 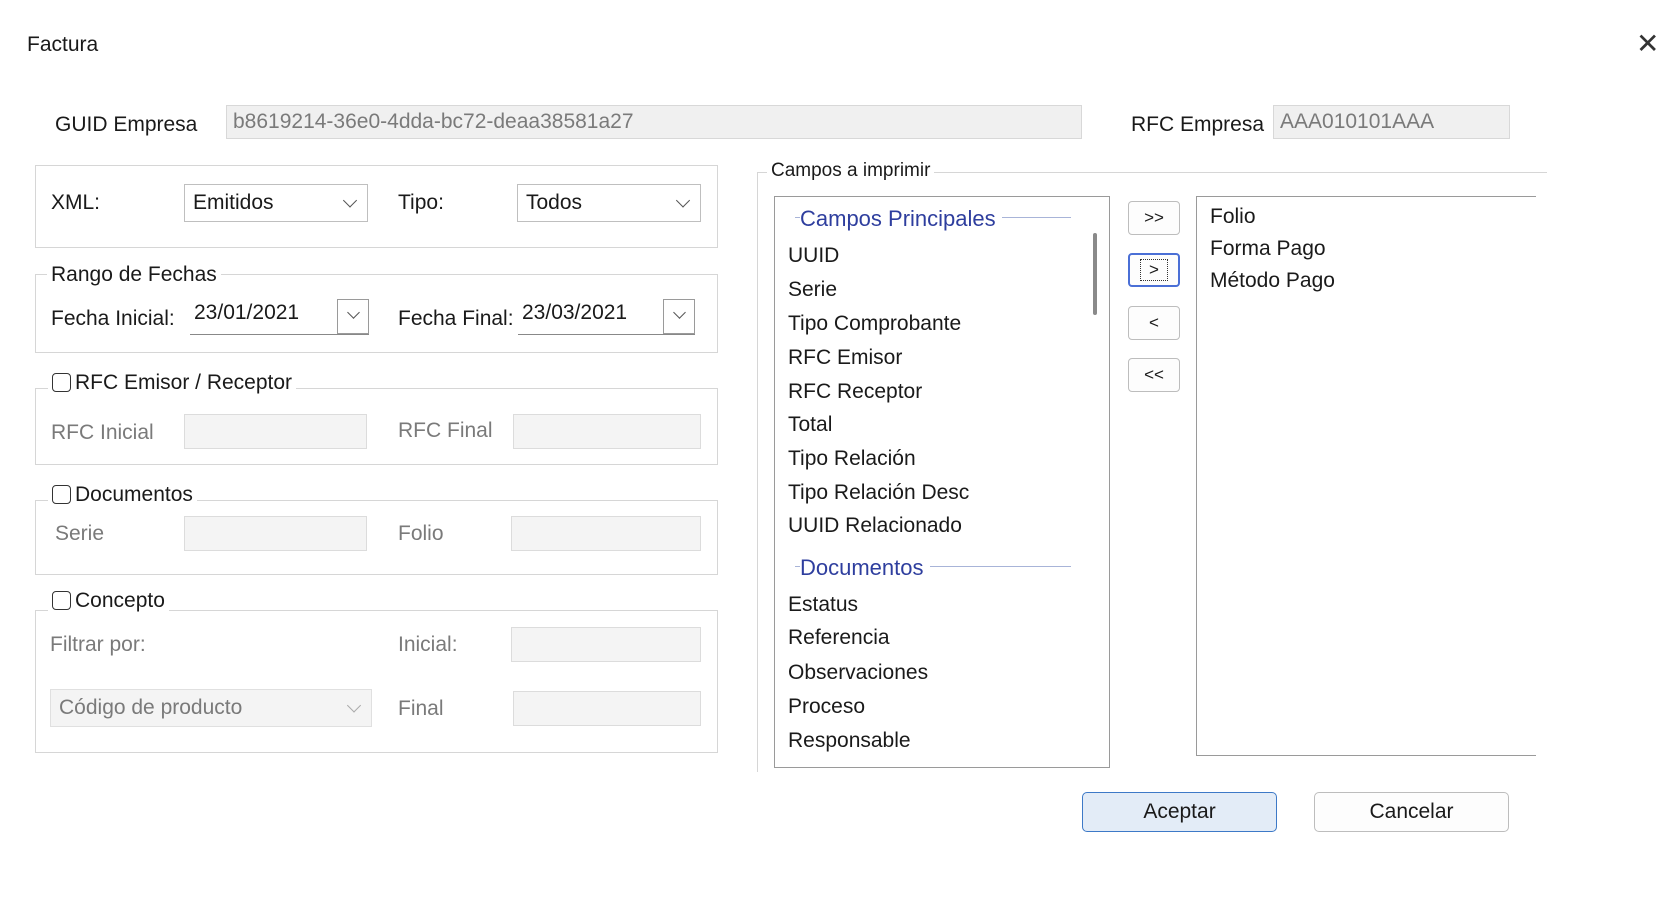 I want to click on list-item: UUID Relacionado, so click(x=875, y=526).